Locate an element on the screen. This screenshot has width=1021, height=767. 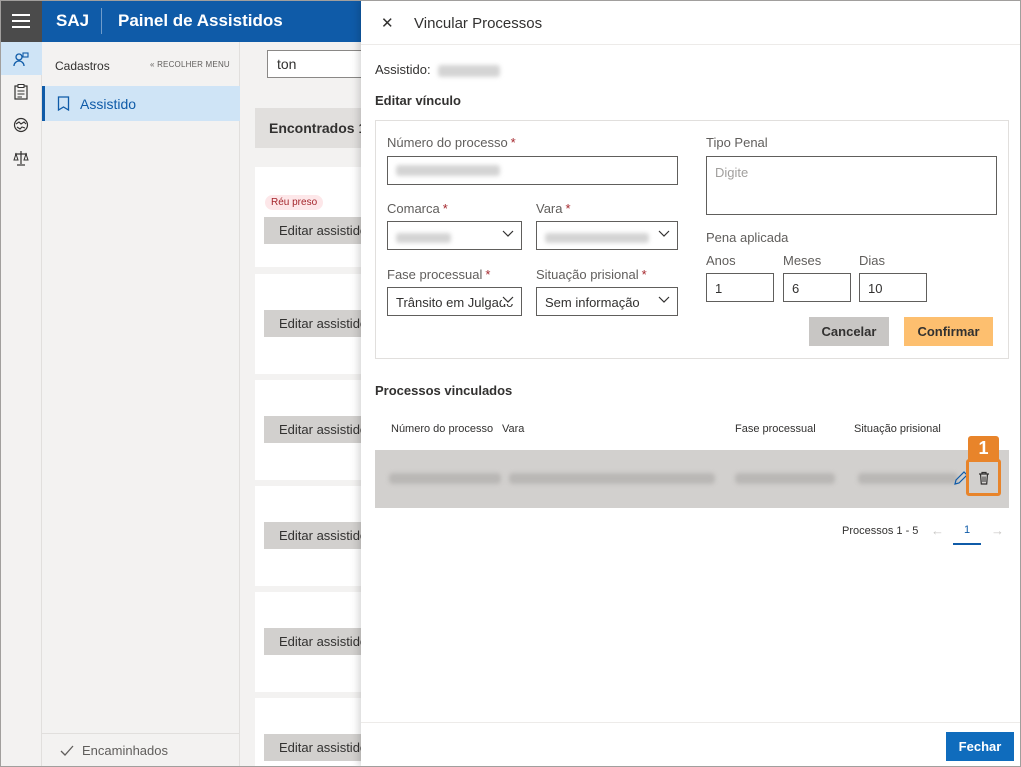
callout-badge: 1 is located at coordinates (983, 448).